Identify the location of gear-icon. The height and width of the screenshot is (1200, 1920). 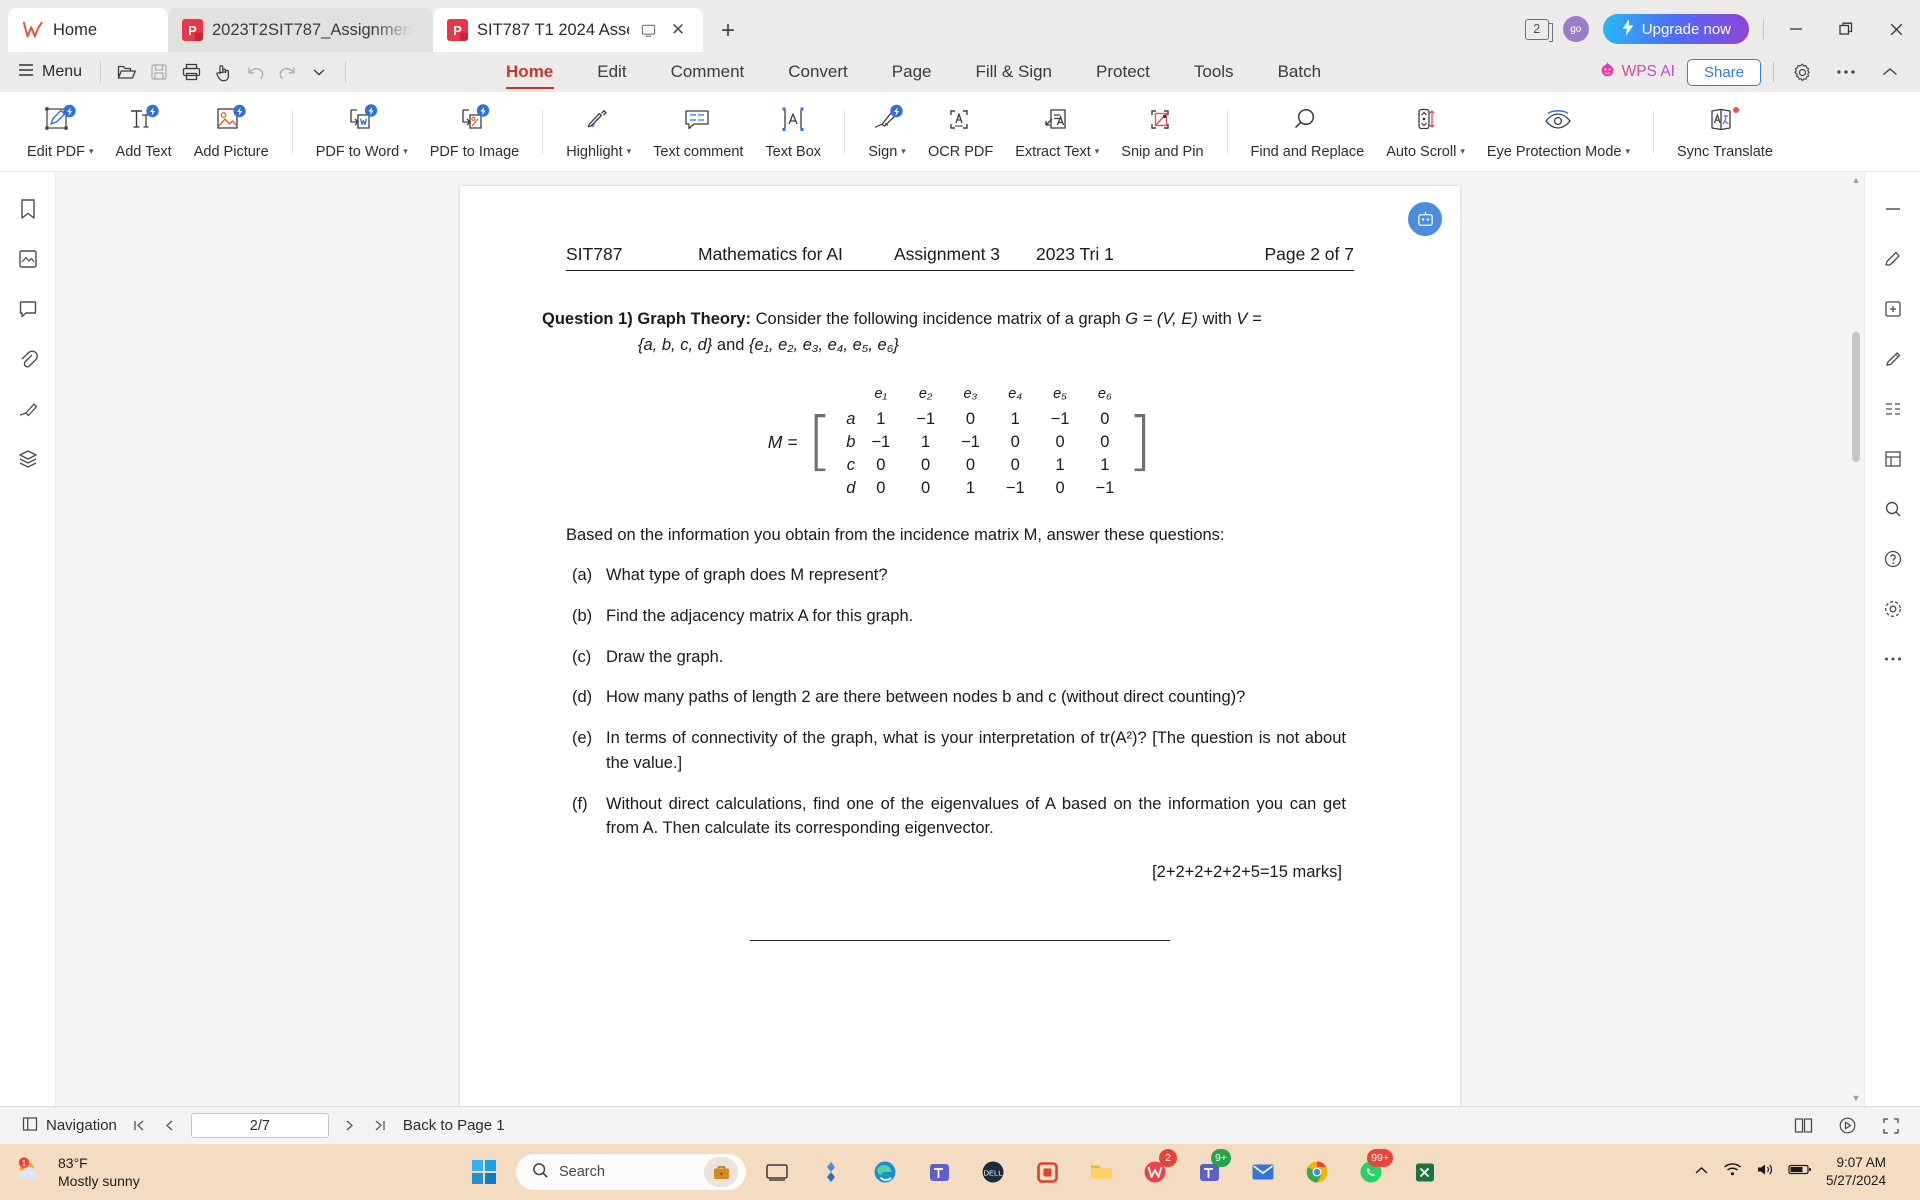
(1802, 72).